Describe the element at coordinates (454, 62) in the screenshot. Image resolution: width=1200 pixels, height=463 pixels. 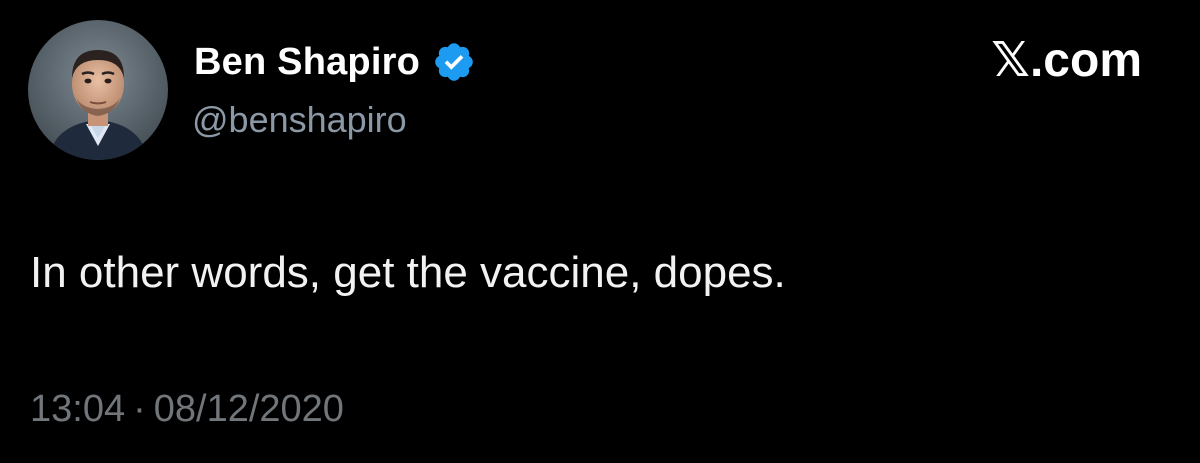
I see `verified-badge-icon` at that location.